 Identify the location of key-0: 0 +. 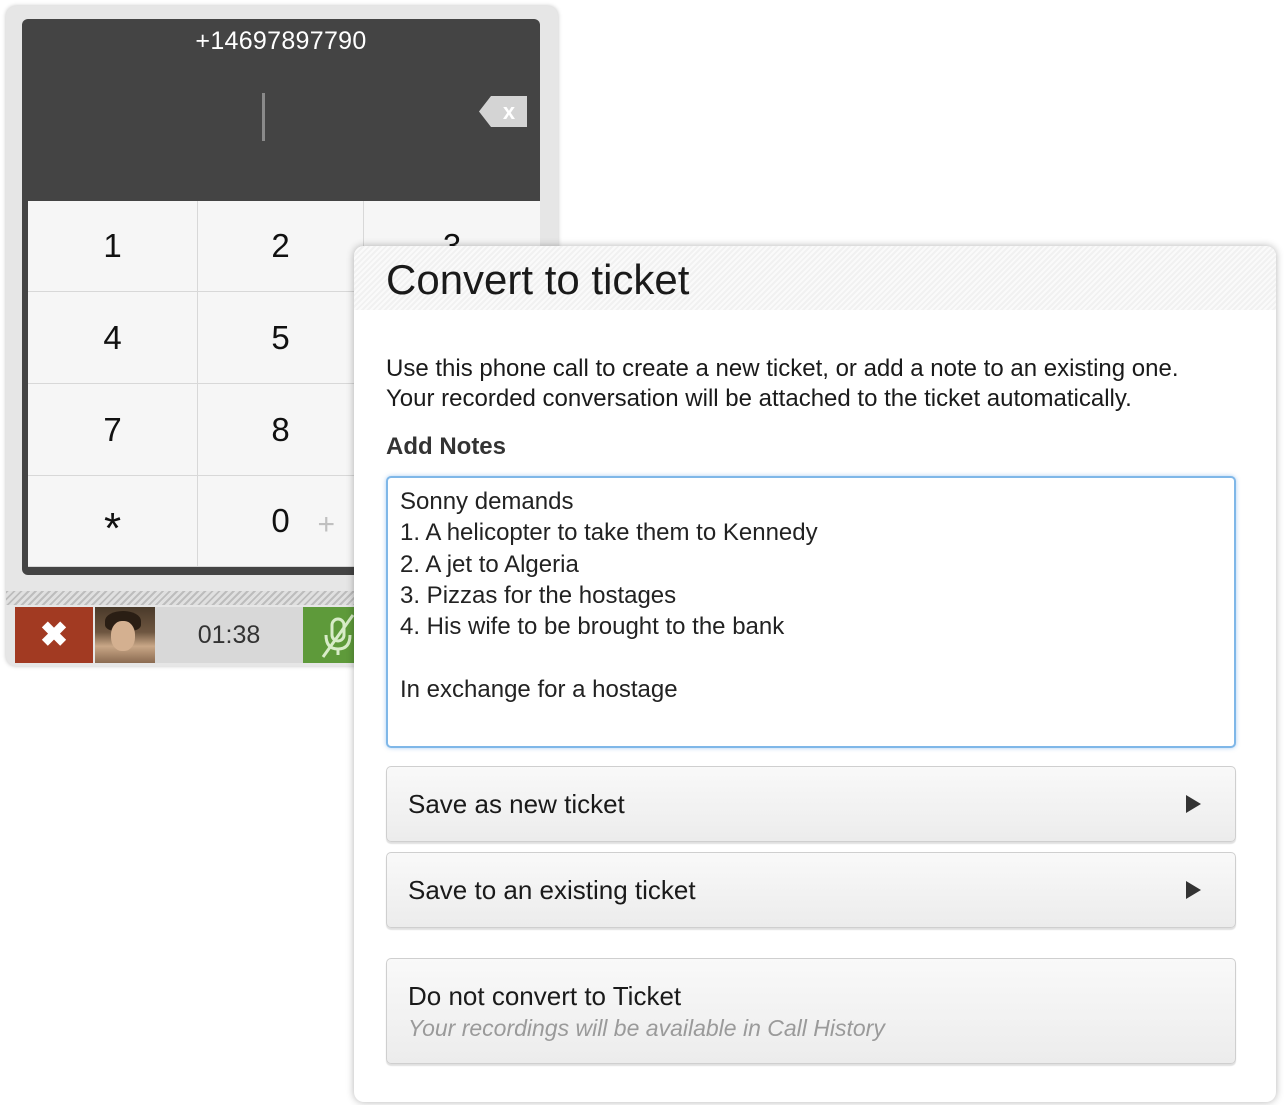
(281, 521).